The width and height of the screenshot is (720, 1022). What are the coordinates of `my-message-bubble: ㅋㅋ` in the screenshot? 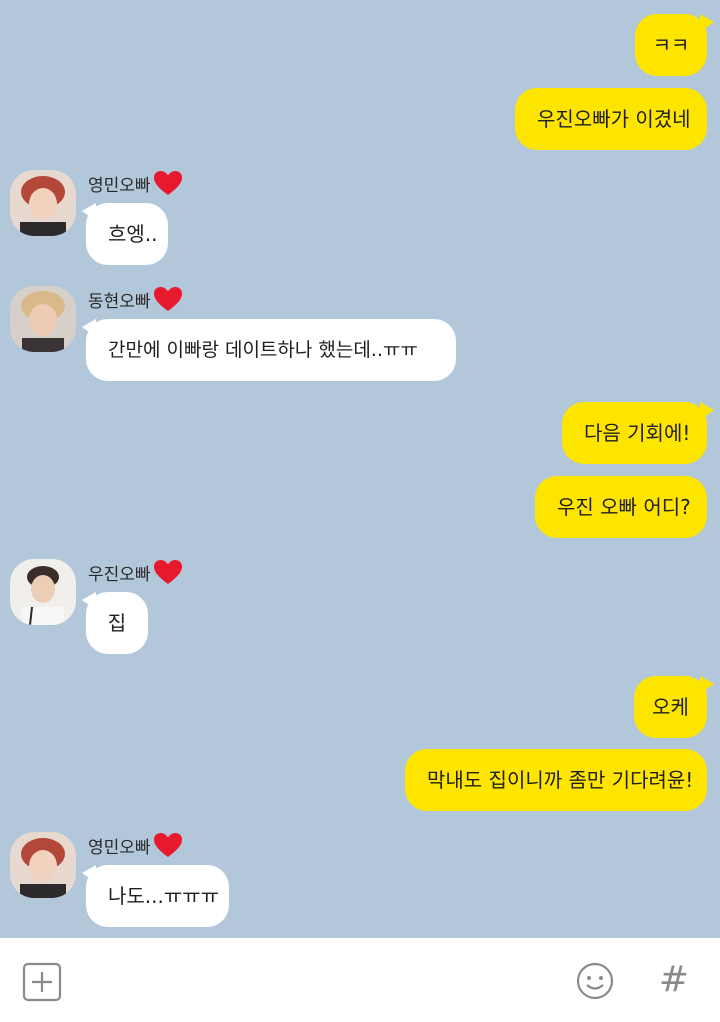 It's located at (671, 45).